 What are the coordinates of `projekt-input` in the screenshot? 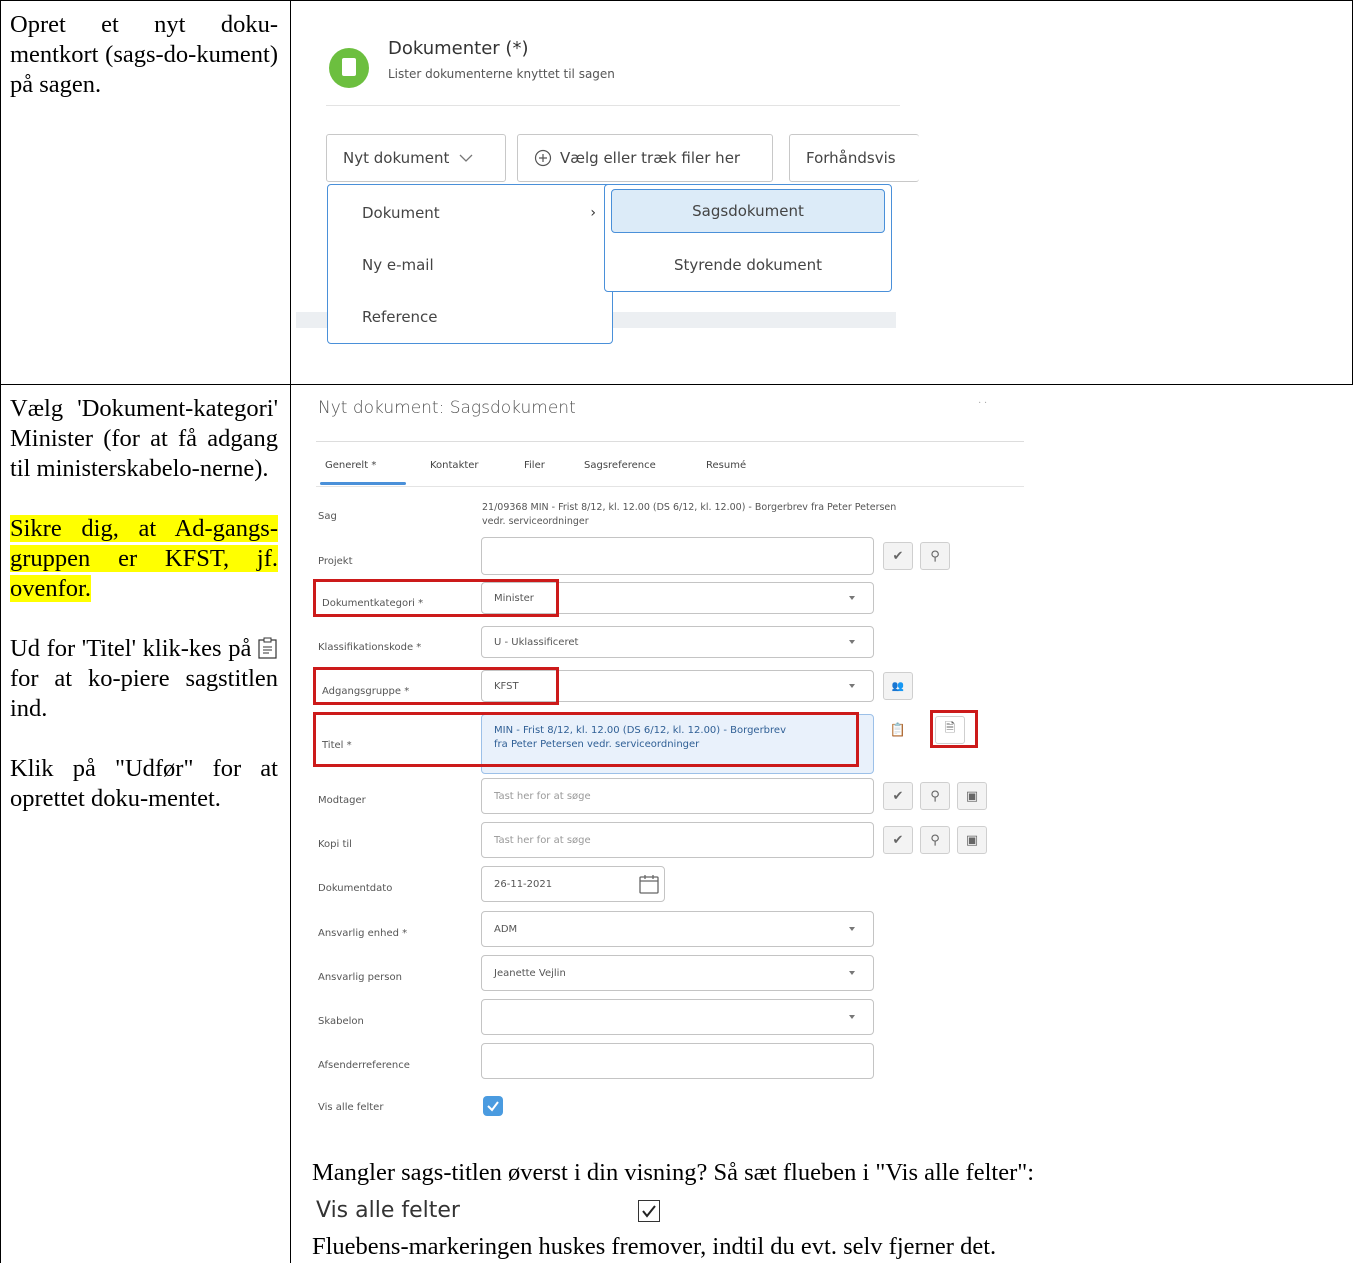 It's located at (677, 556).